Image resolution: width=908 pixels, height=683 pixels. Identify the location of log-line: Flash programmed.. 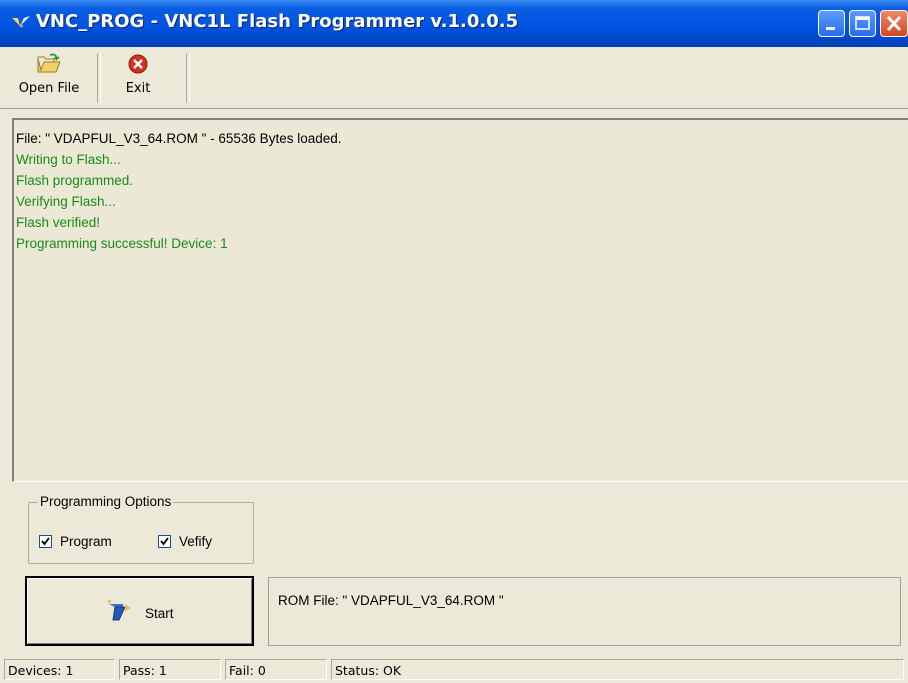
(75, 180).